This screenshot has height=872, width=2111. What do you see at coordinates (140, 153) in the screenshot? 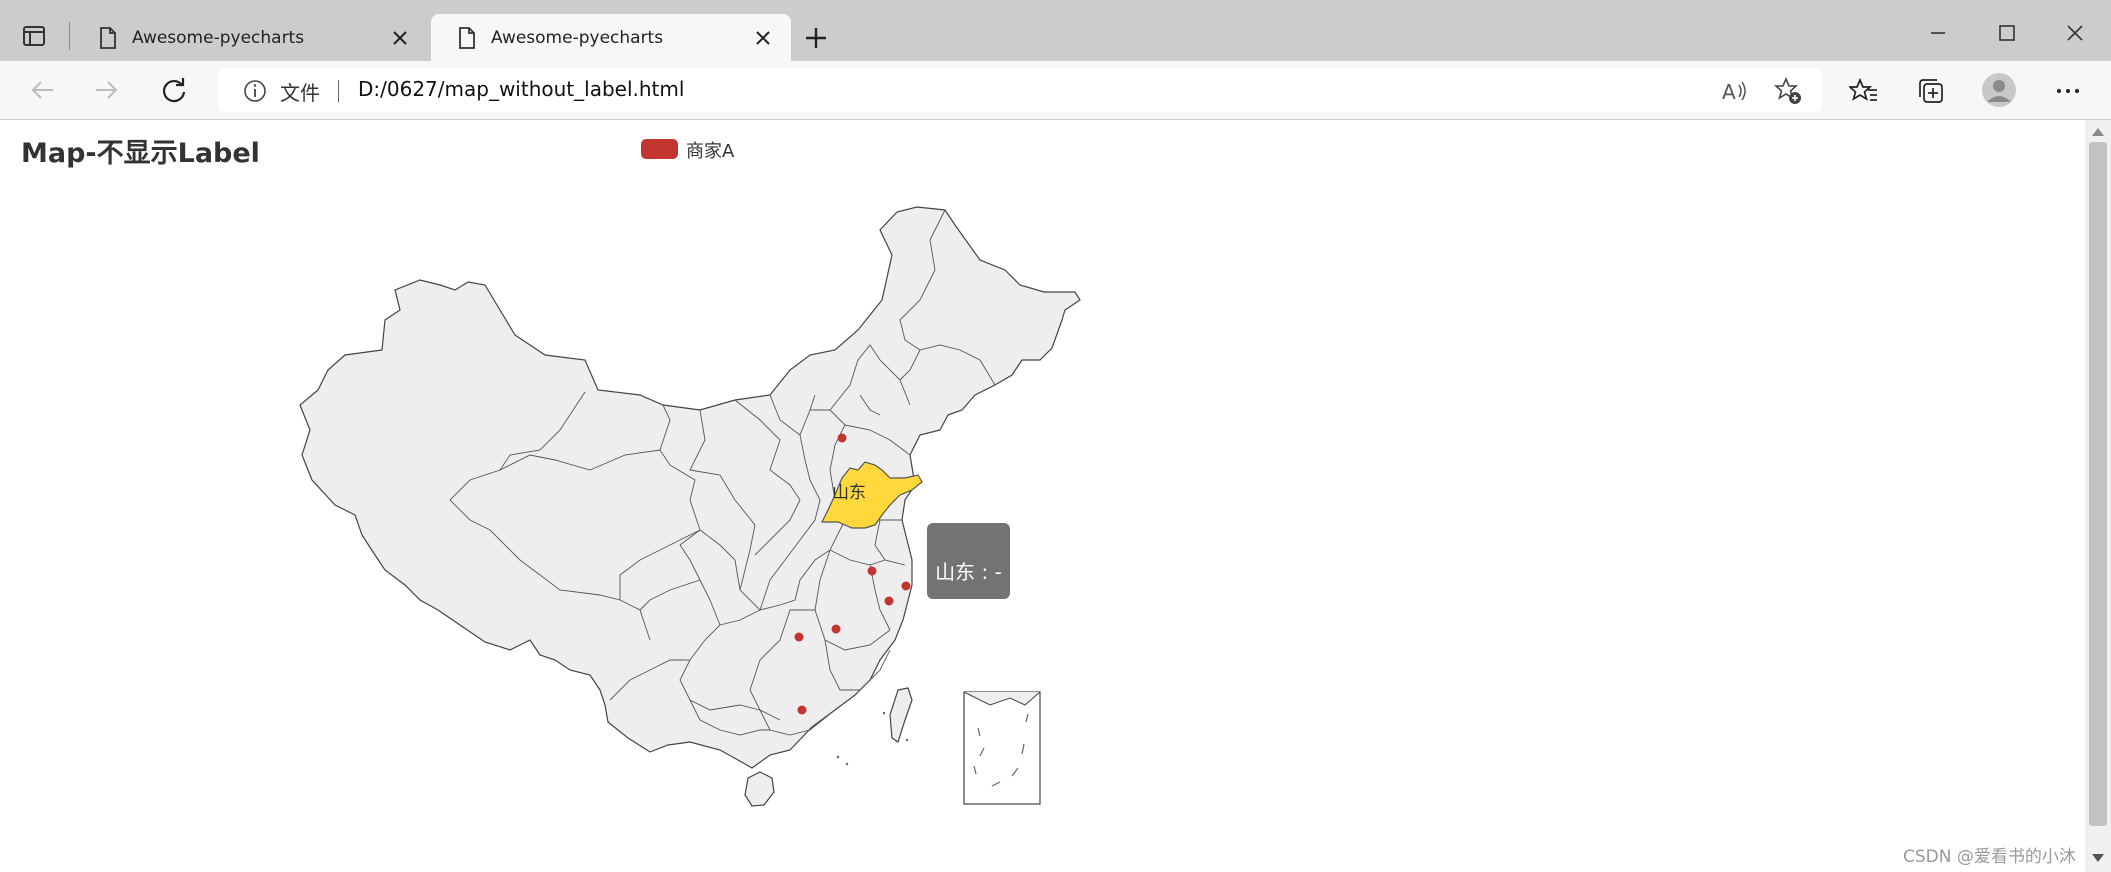
I see `chart-title: Map-不显示Label` at bounding box center [140, 153].